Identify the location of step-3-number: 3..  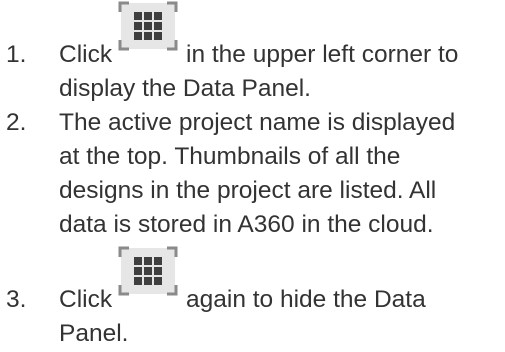
(16, 299).